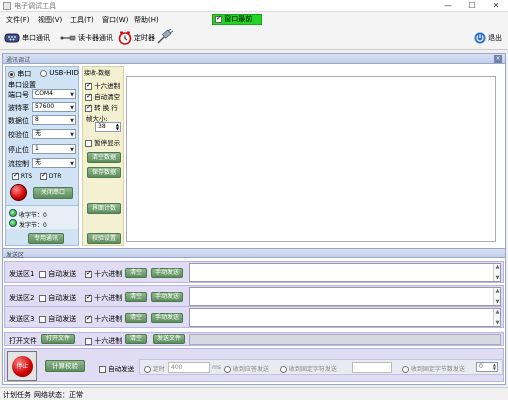  What do you see at coordinates (64, 73) in the screenshot?
I see `mode-hid-label: USB-HID` at bounding box center [64, 73].